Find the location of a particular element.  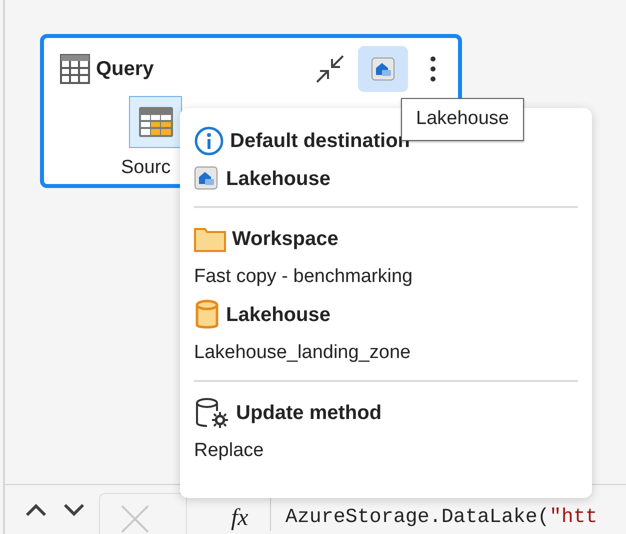

step-label: Sourc is located at coordinates (146, 168).